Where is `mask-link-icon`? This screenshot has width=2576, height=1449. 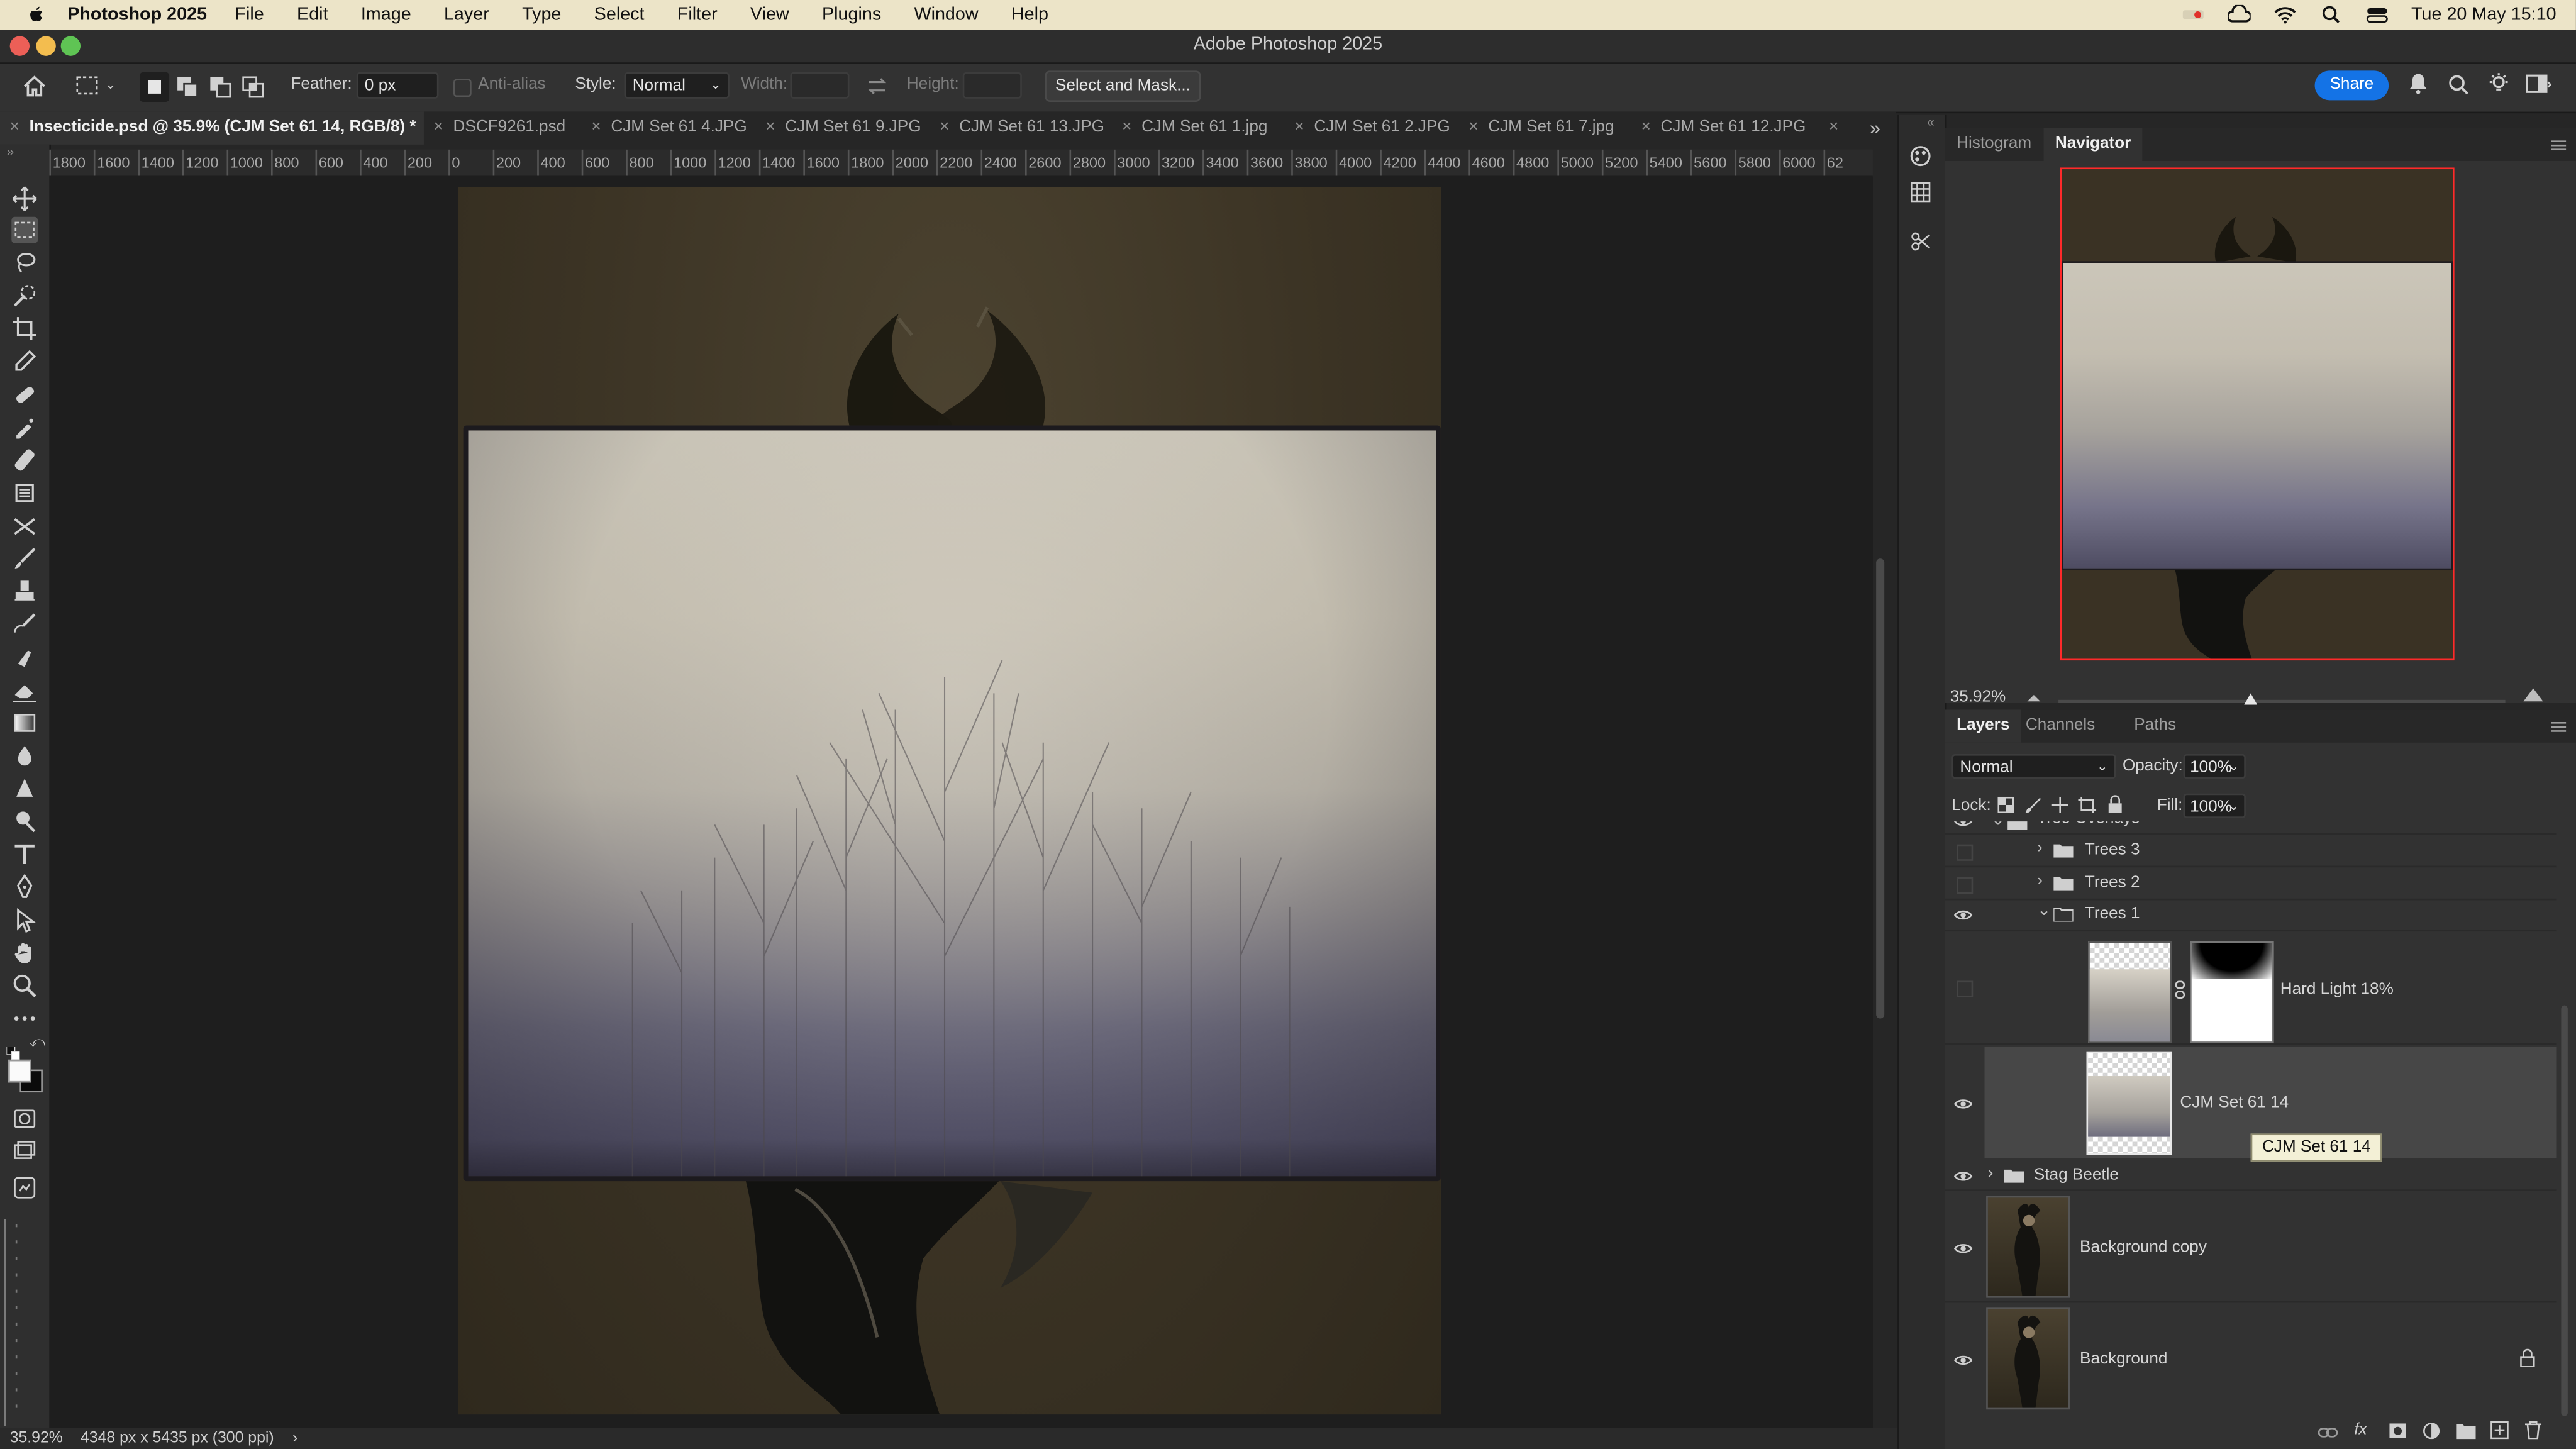 mask-link-icon is located at coordinates (2180, 989).